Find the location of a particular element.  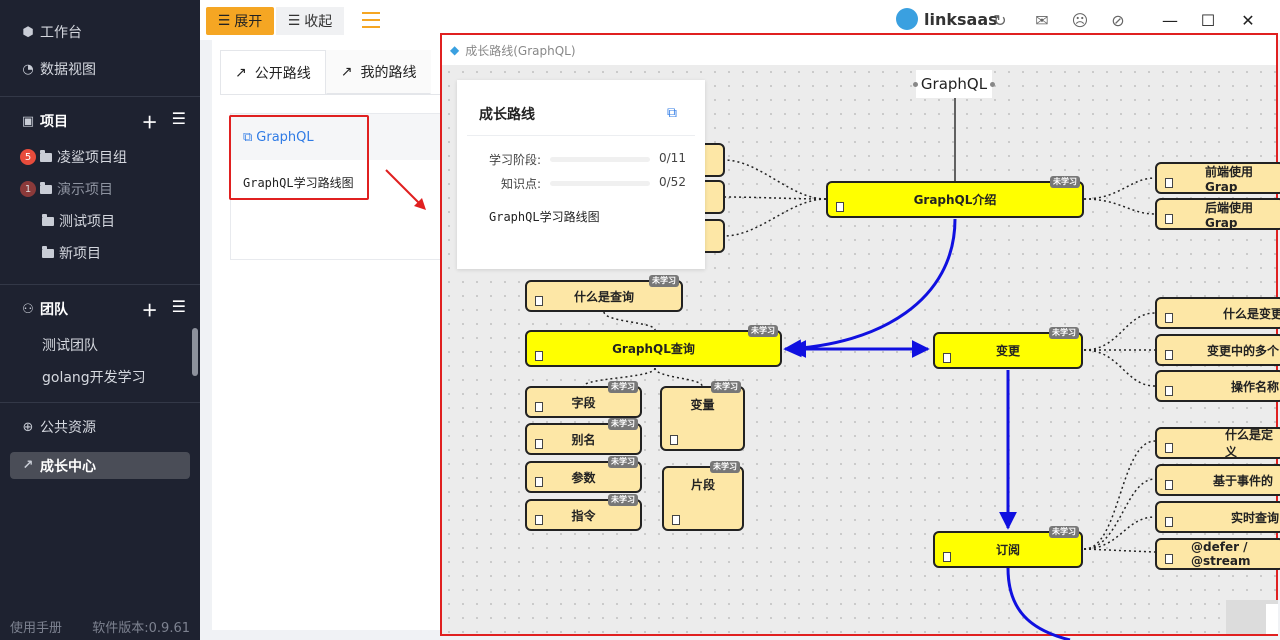

external-link-icon: ⧉ is located at coordinates (672, 113).